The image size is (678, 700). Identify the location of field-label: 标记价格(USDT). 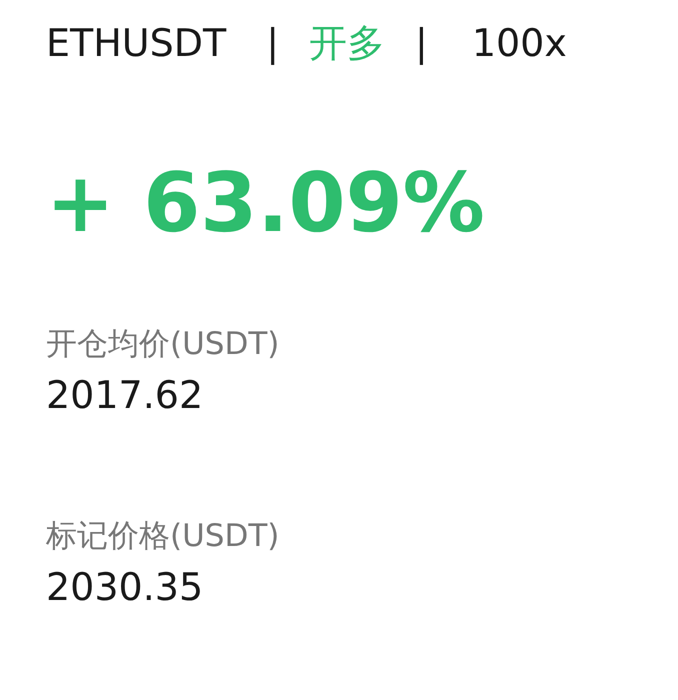
(163, 536).